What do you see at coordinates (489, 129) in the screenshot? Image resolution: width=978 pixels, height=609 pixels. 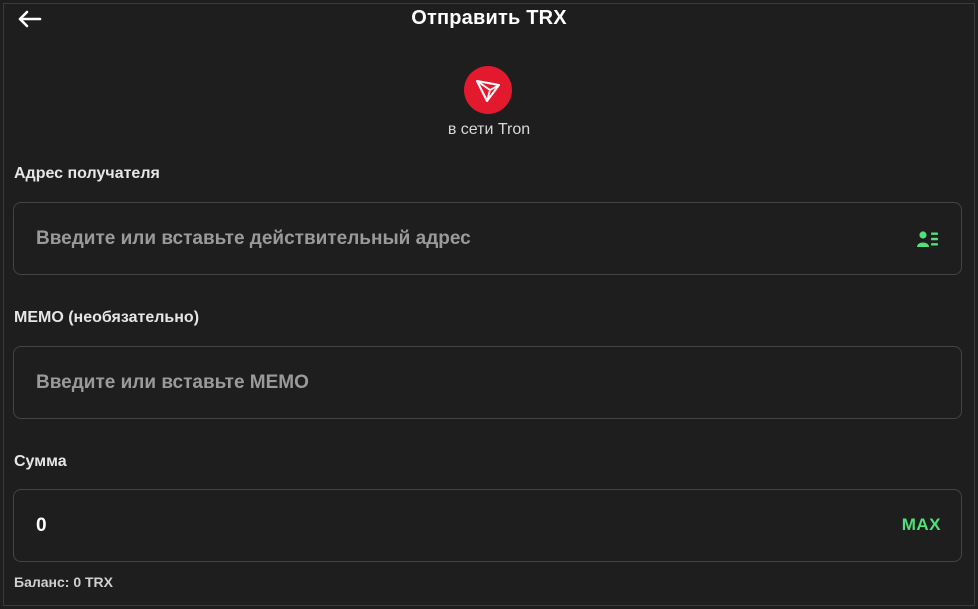 I see `network-label: в сети Tron` at bounding box center [489, 129].